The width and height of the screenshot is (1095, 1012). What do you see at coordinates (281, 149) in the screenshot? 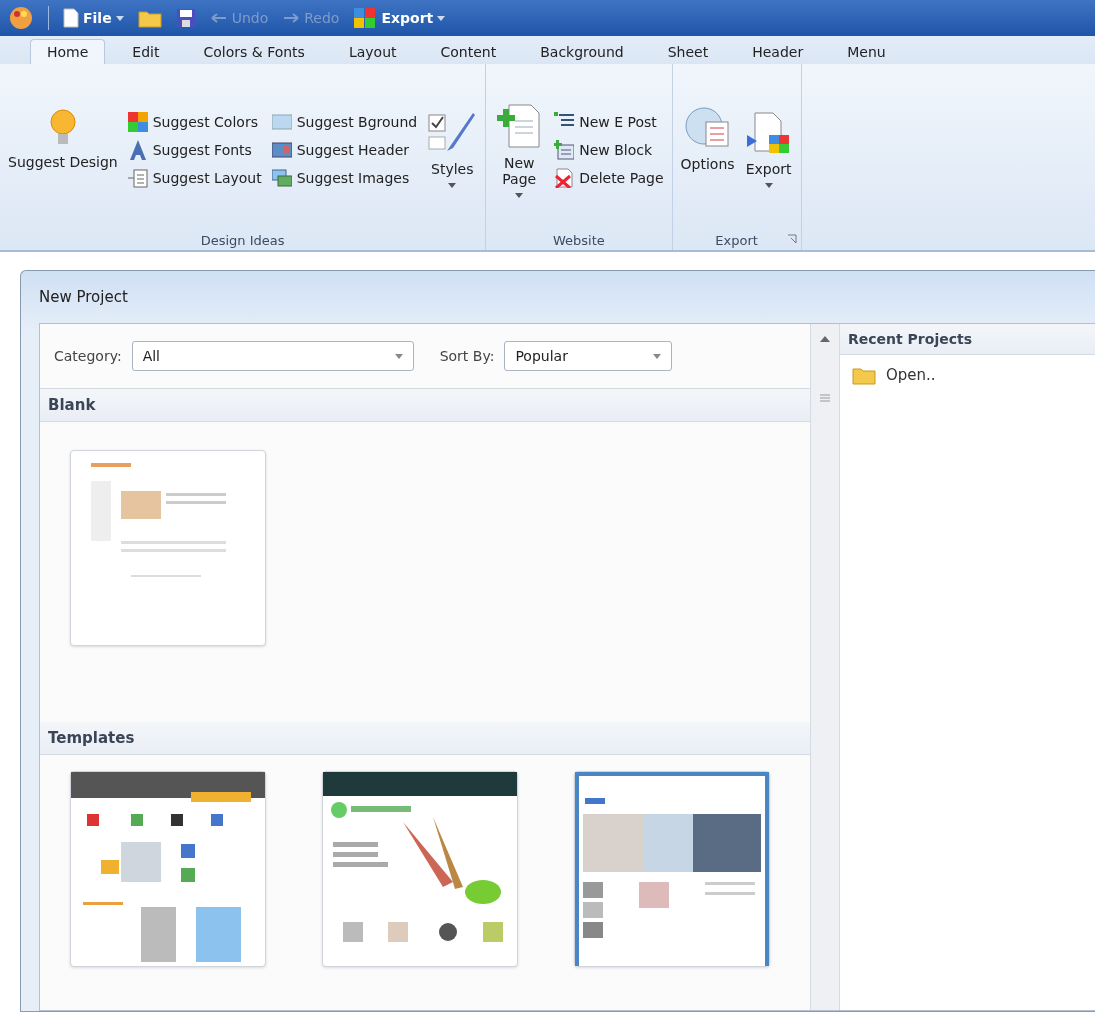
I see `header-image-icon` at bounding box center [281, 149].